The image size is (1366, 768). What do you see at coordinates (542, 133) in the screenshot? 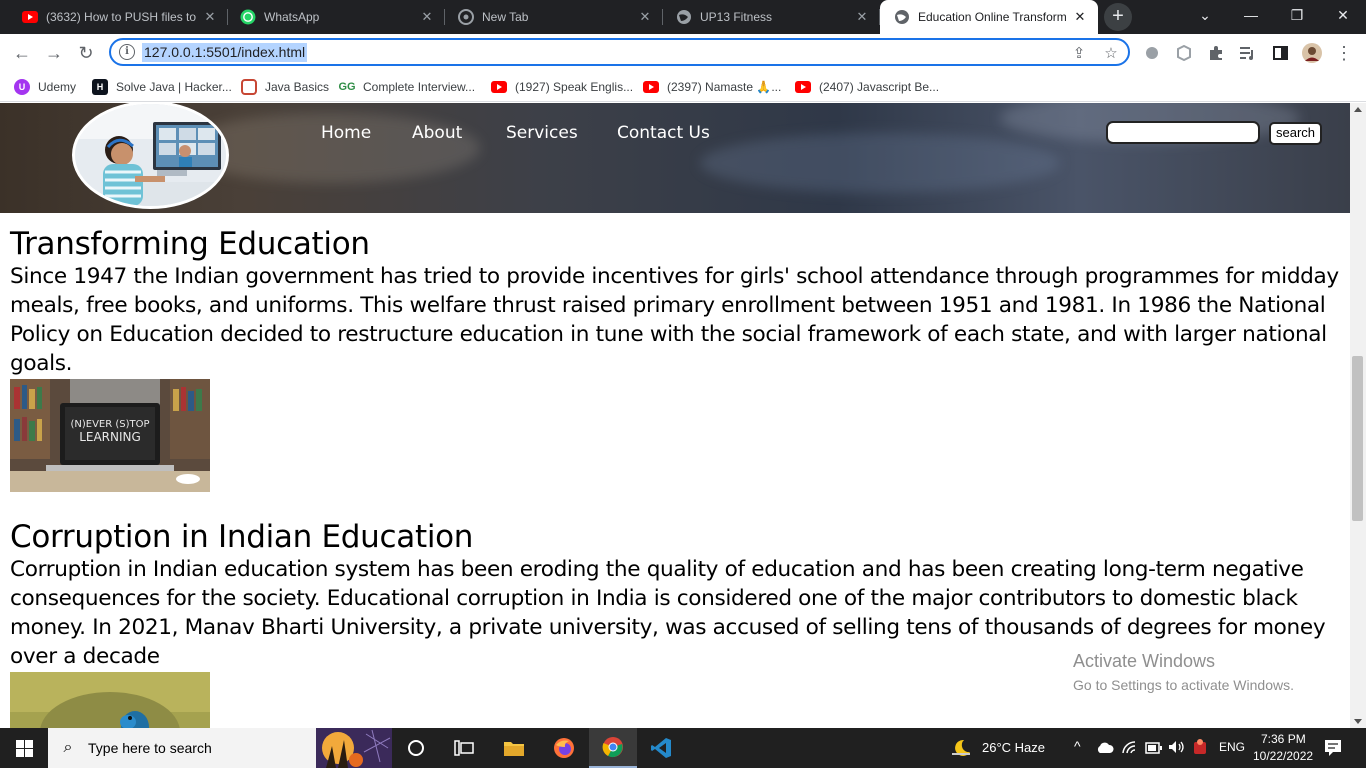
I see `nav-services: Services` at bounding box center [542, 133].